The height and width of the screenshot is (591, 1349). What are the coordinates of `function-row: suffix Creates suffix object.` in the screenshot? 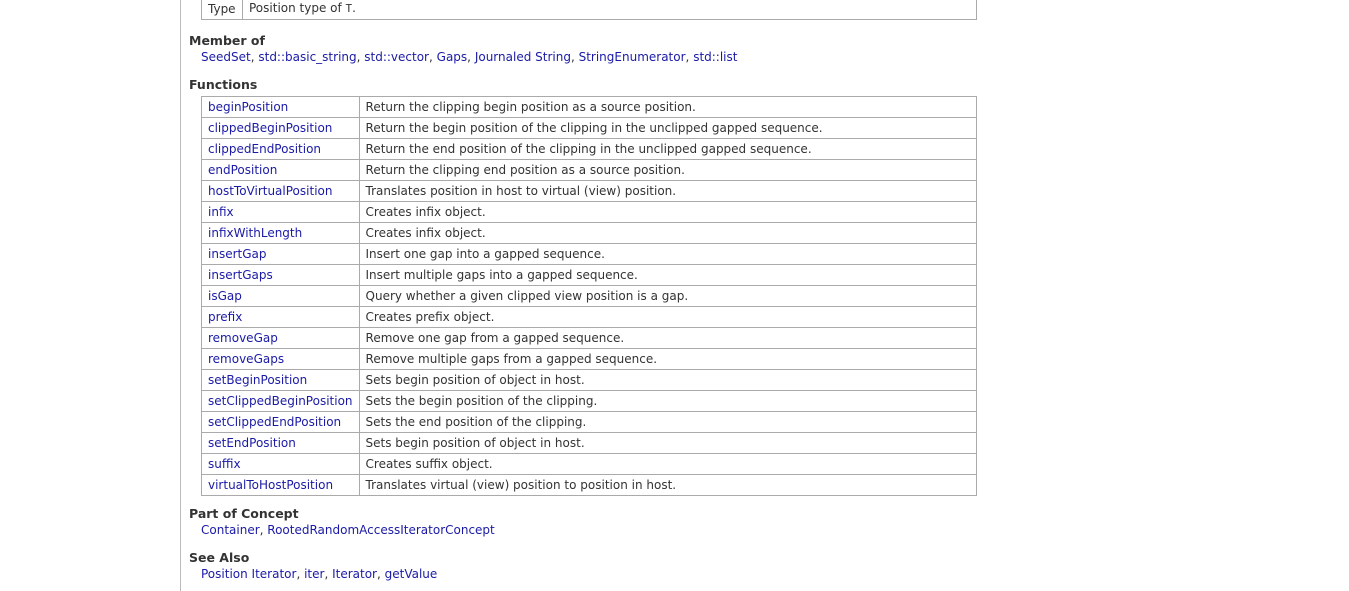 It's located at (589, 464).